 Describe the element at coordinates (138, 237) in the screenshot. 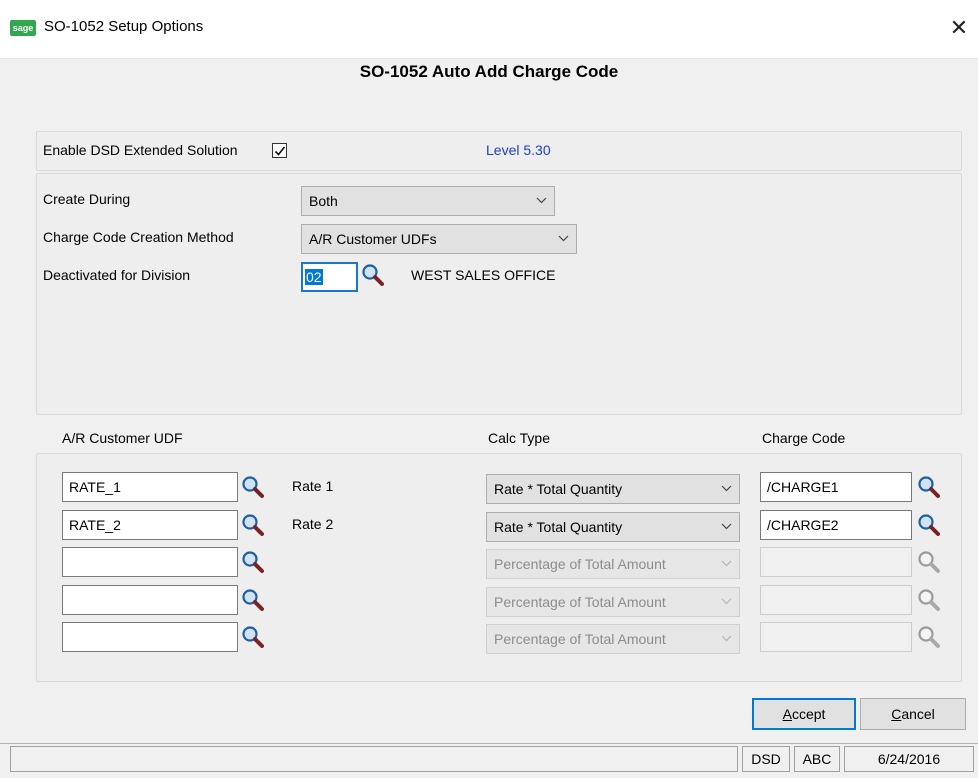

I see `method-label: Charge Code Creation Method` at that location.